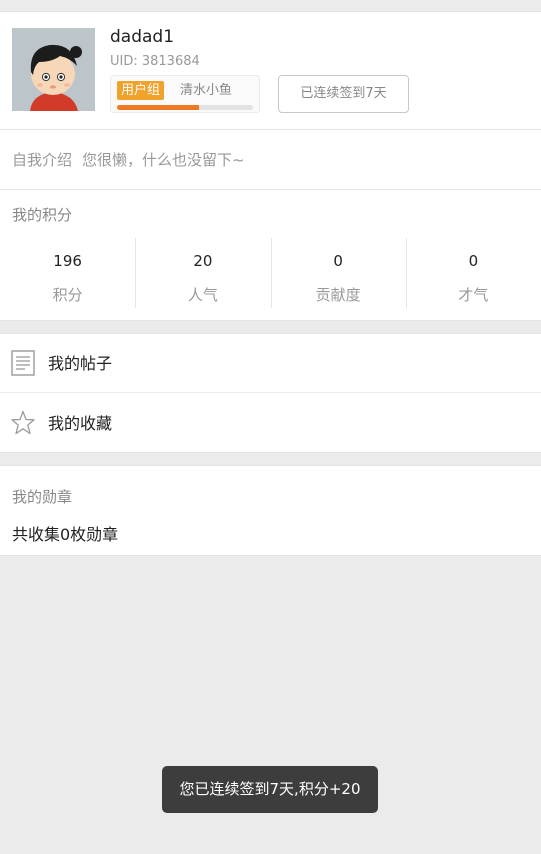 The image size is (541, 854). I want to click on stat-talent: 0 才气, so click(473, 273).